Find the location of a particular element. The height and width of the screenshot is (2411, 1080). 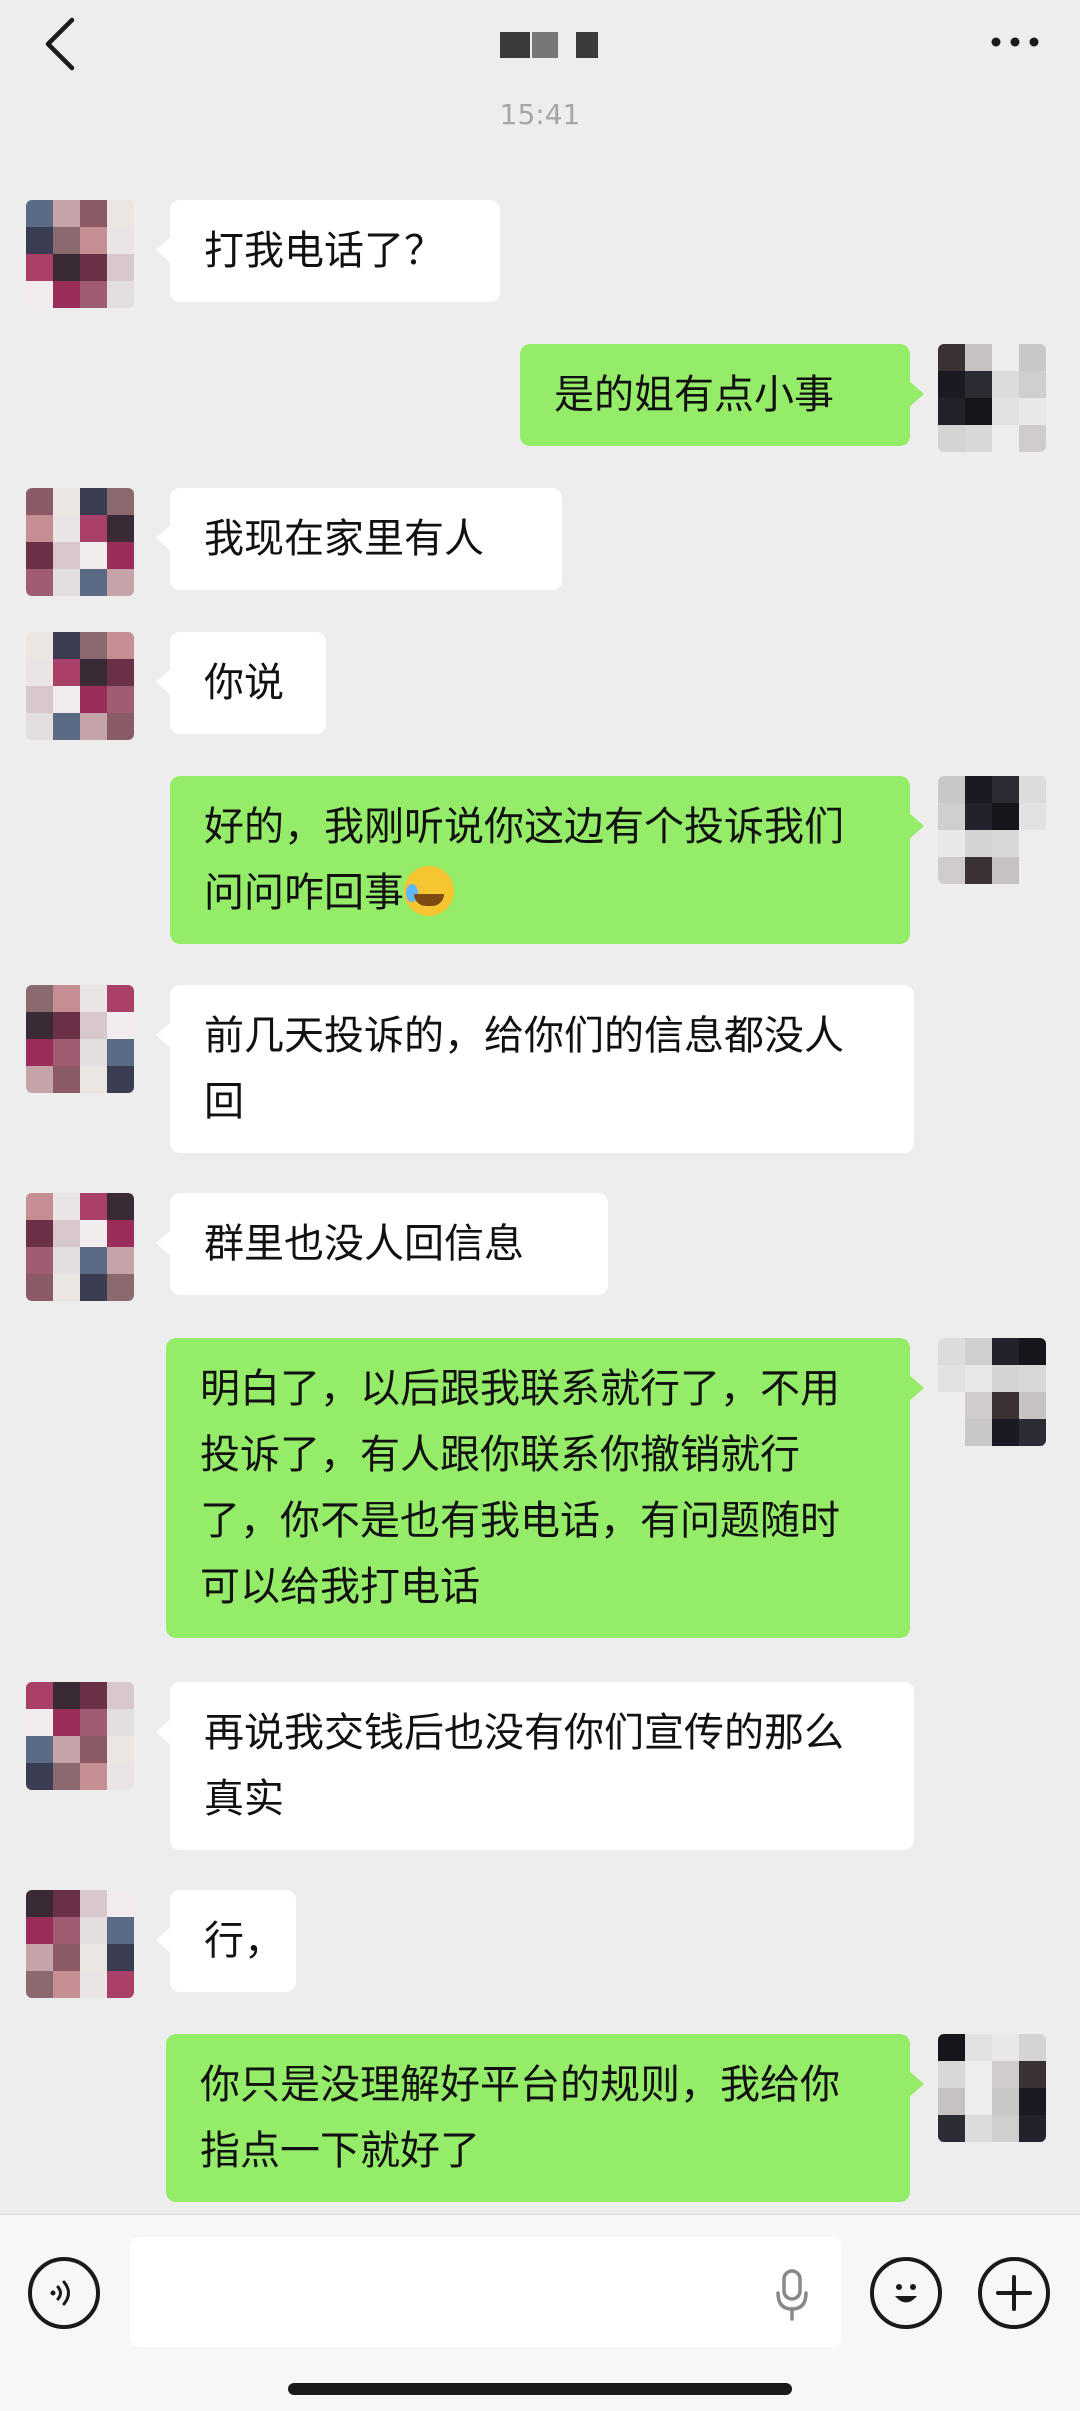

input-bar is located at coordinates (540, 2312).